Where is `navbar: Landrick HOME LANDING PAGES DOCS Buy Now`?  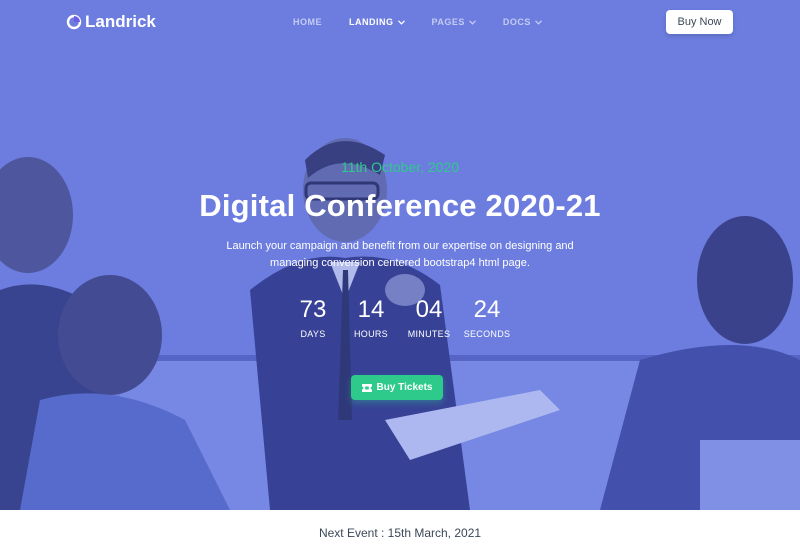 navbar: Landrick HOME LANDING PAGES DOCS Buy Now is located at coordinates (400, 23).